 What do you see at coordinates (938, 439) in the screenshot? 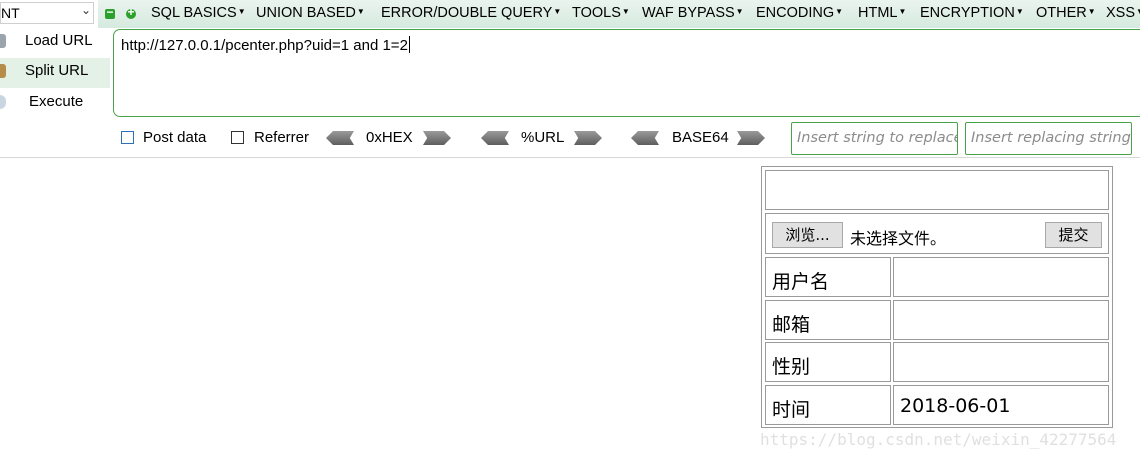
I see `watermark-text: https://blog.csdn.net/weixin_42277564` at bounding box center [938, 439].